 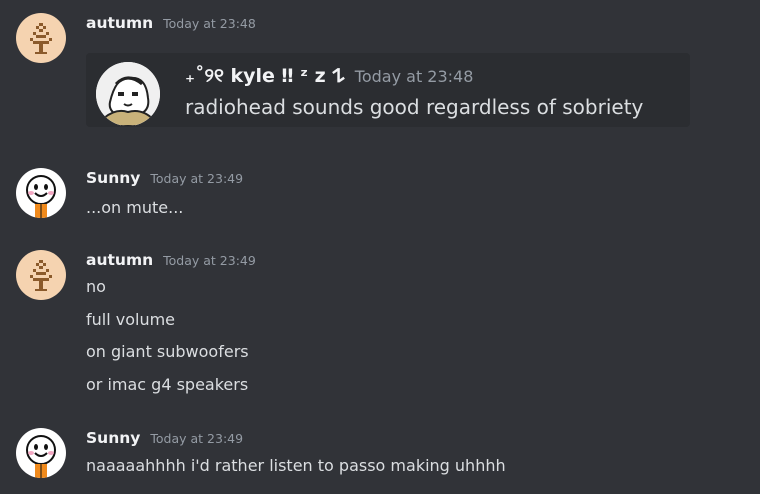 I want to click on message-text: on giant subwoofers, so click(x=167, y=351).